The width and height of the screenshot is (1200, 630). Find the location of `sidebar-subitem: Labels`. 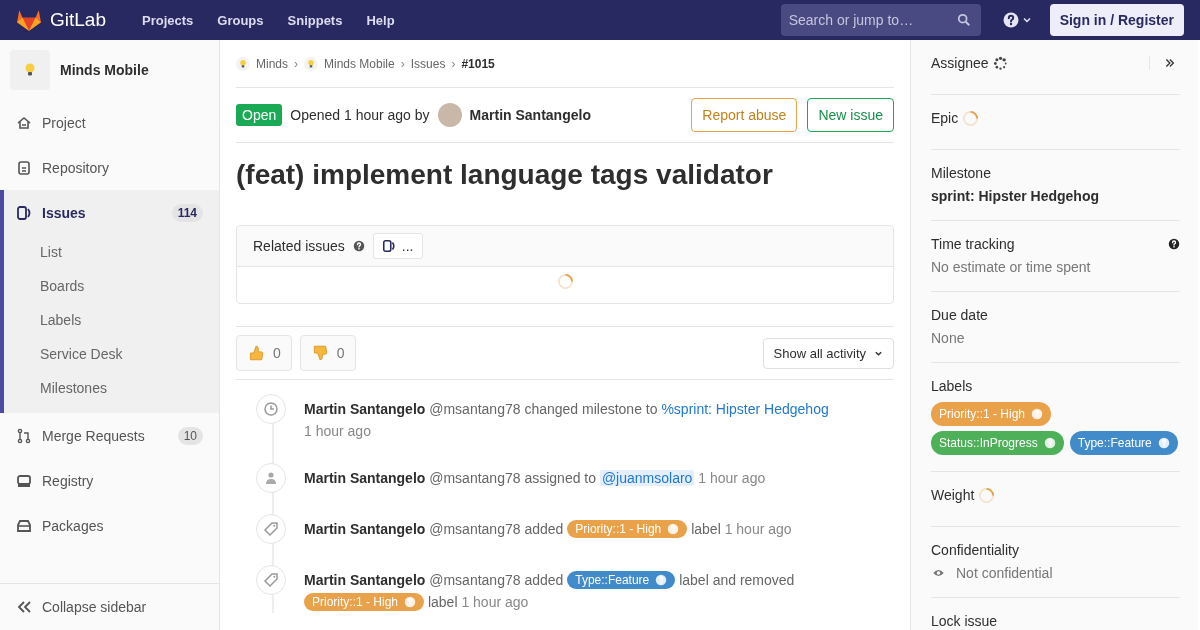

sidebar-subitem: Labels is located at coordinates (111, 320).